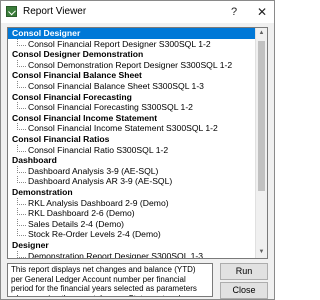  I want to click on report-group: Consol Financial Forecasting, so click(134, 97).